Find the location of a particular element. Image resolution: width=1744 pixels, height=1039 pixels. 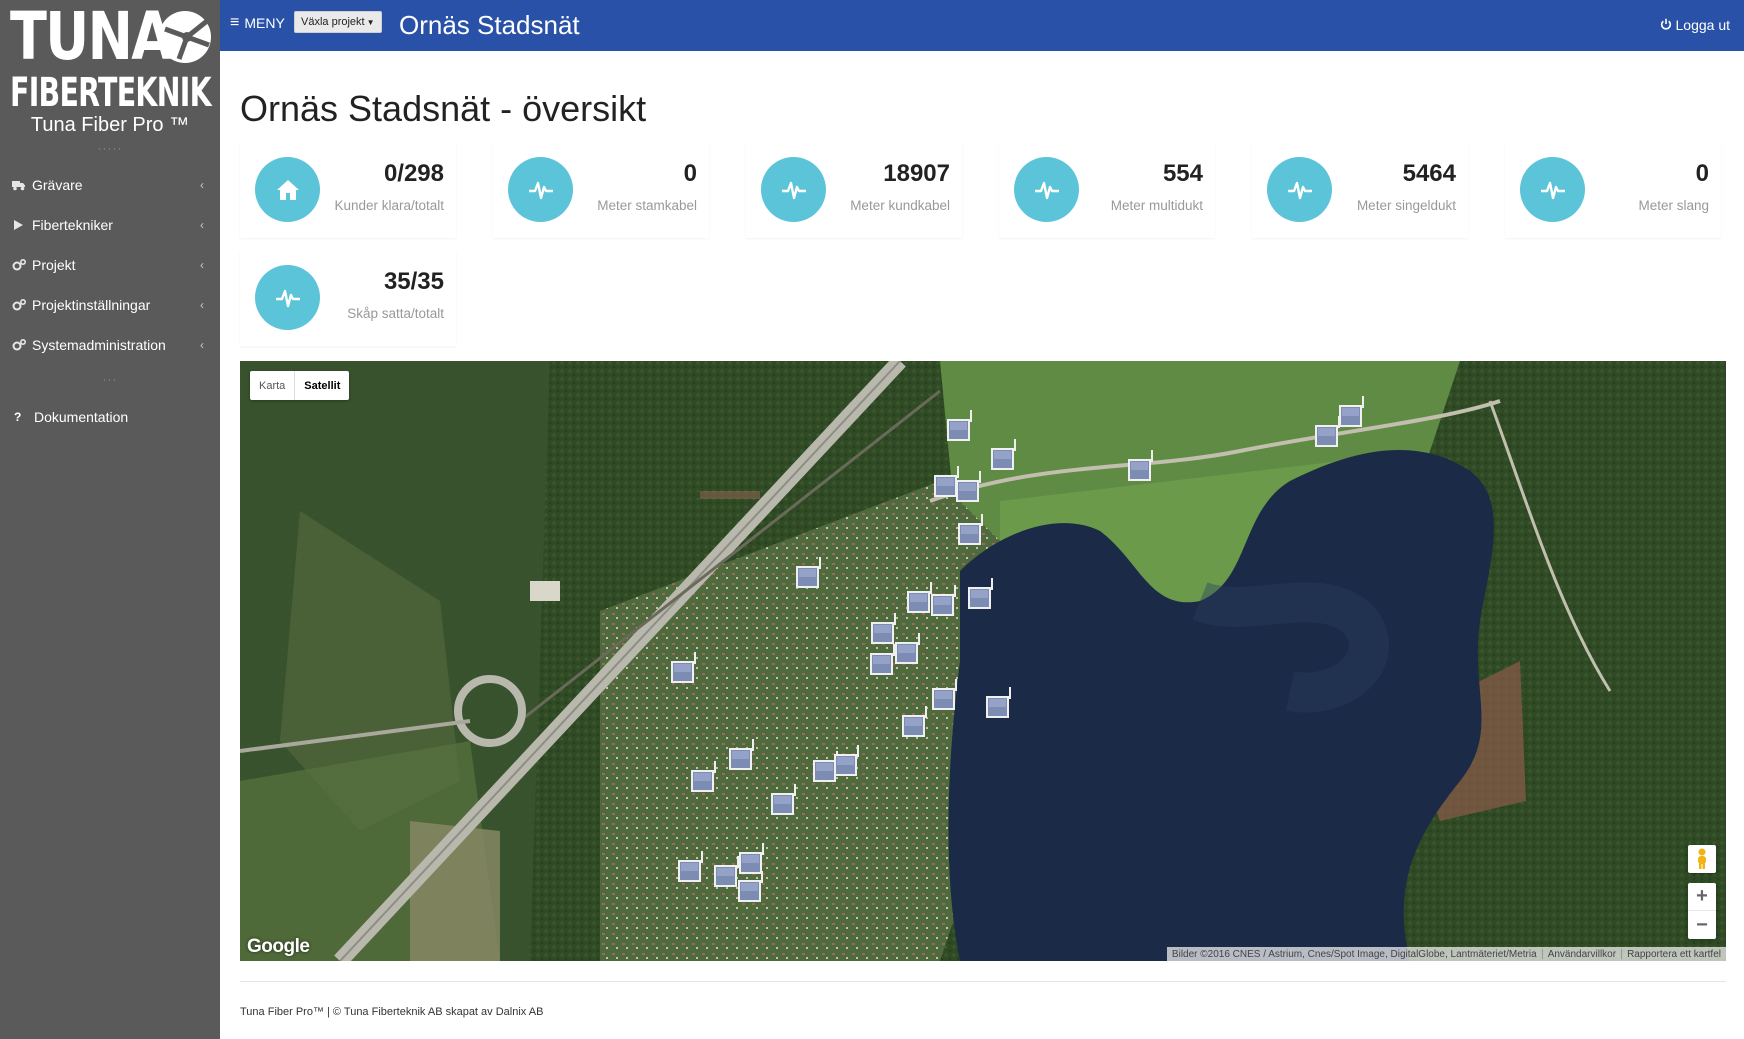

stat-value: 554 is located at coordinates (1182, 173).